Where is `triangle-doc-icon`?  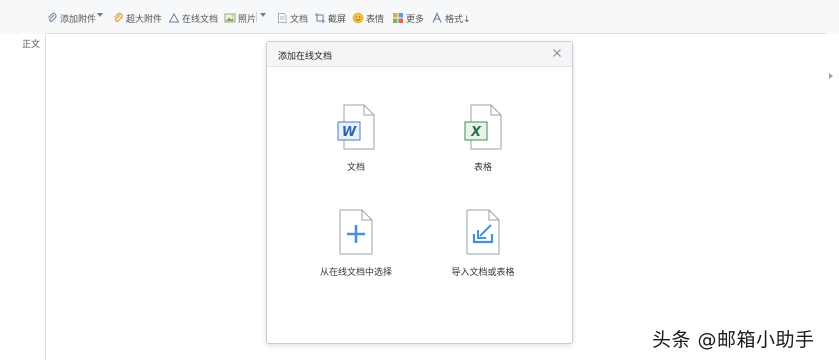 triangle-doc-icon is located at coordinates (174, 17).